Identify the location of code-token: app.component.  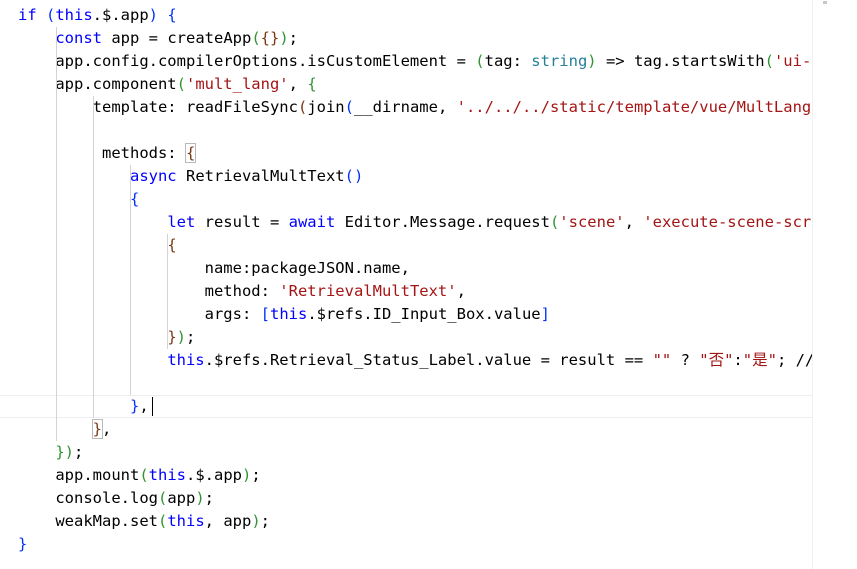
(97, 84).